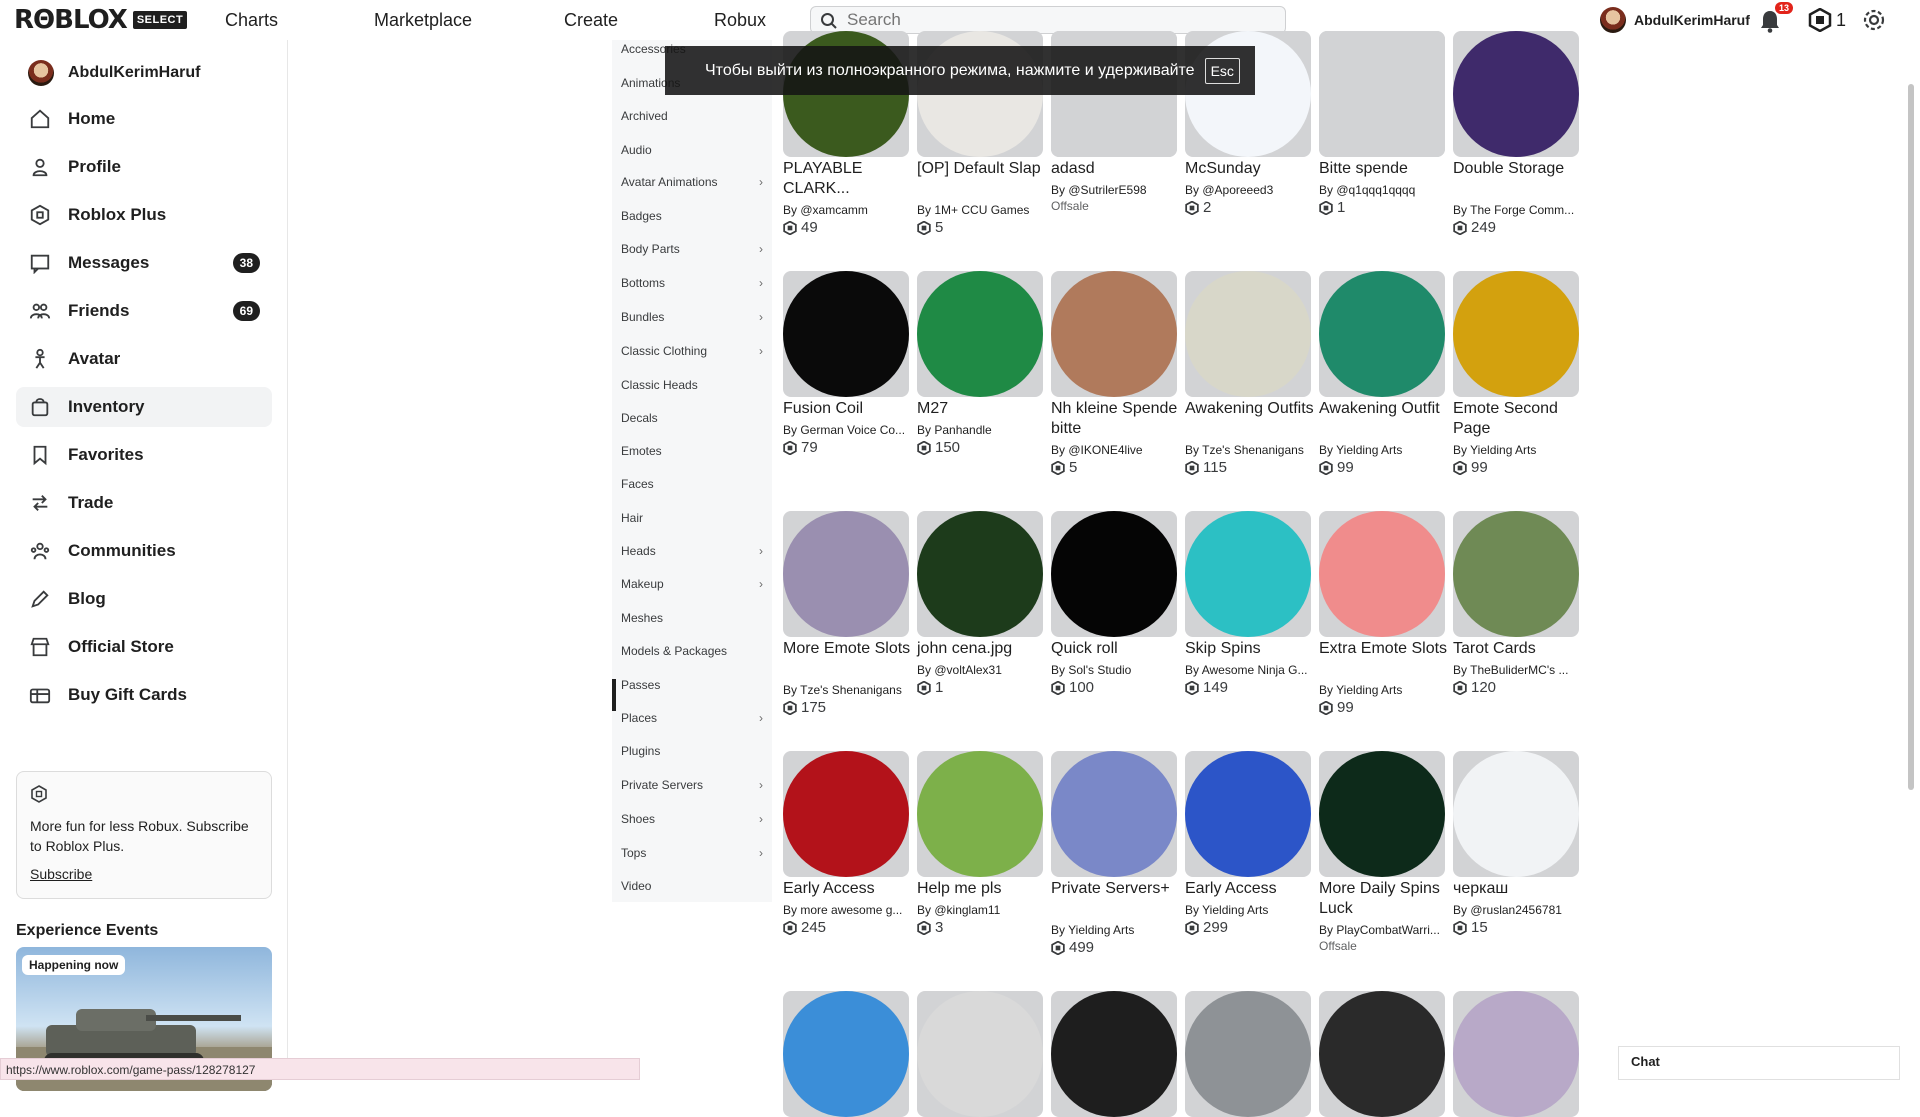  Describe the element at coordinates (1250, 649) in the screenshot. I see `item-title: Skip Spins` at that location.